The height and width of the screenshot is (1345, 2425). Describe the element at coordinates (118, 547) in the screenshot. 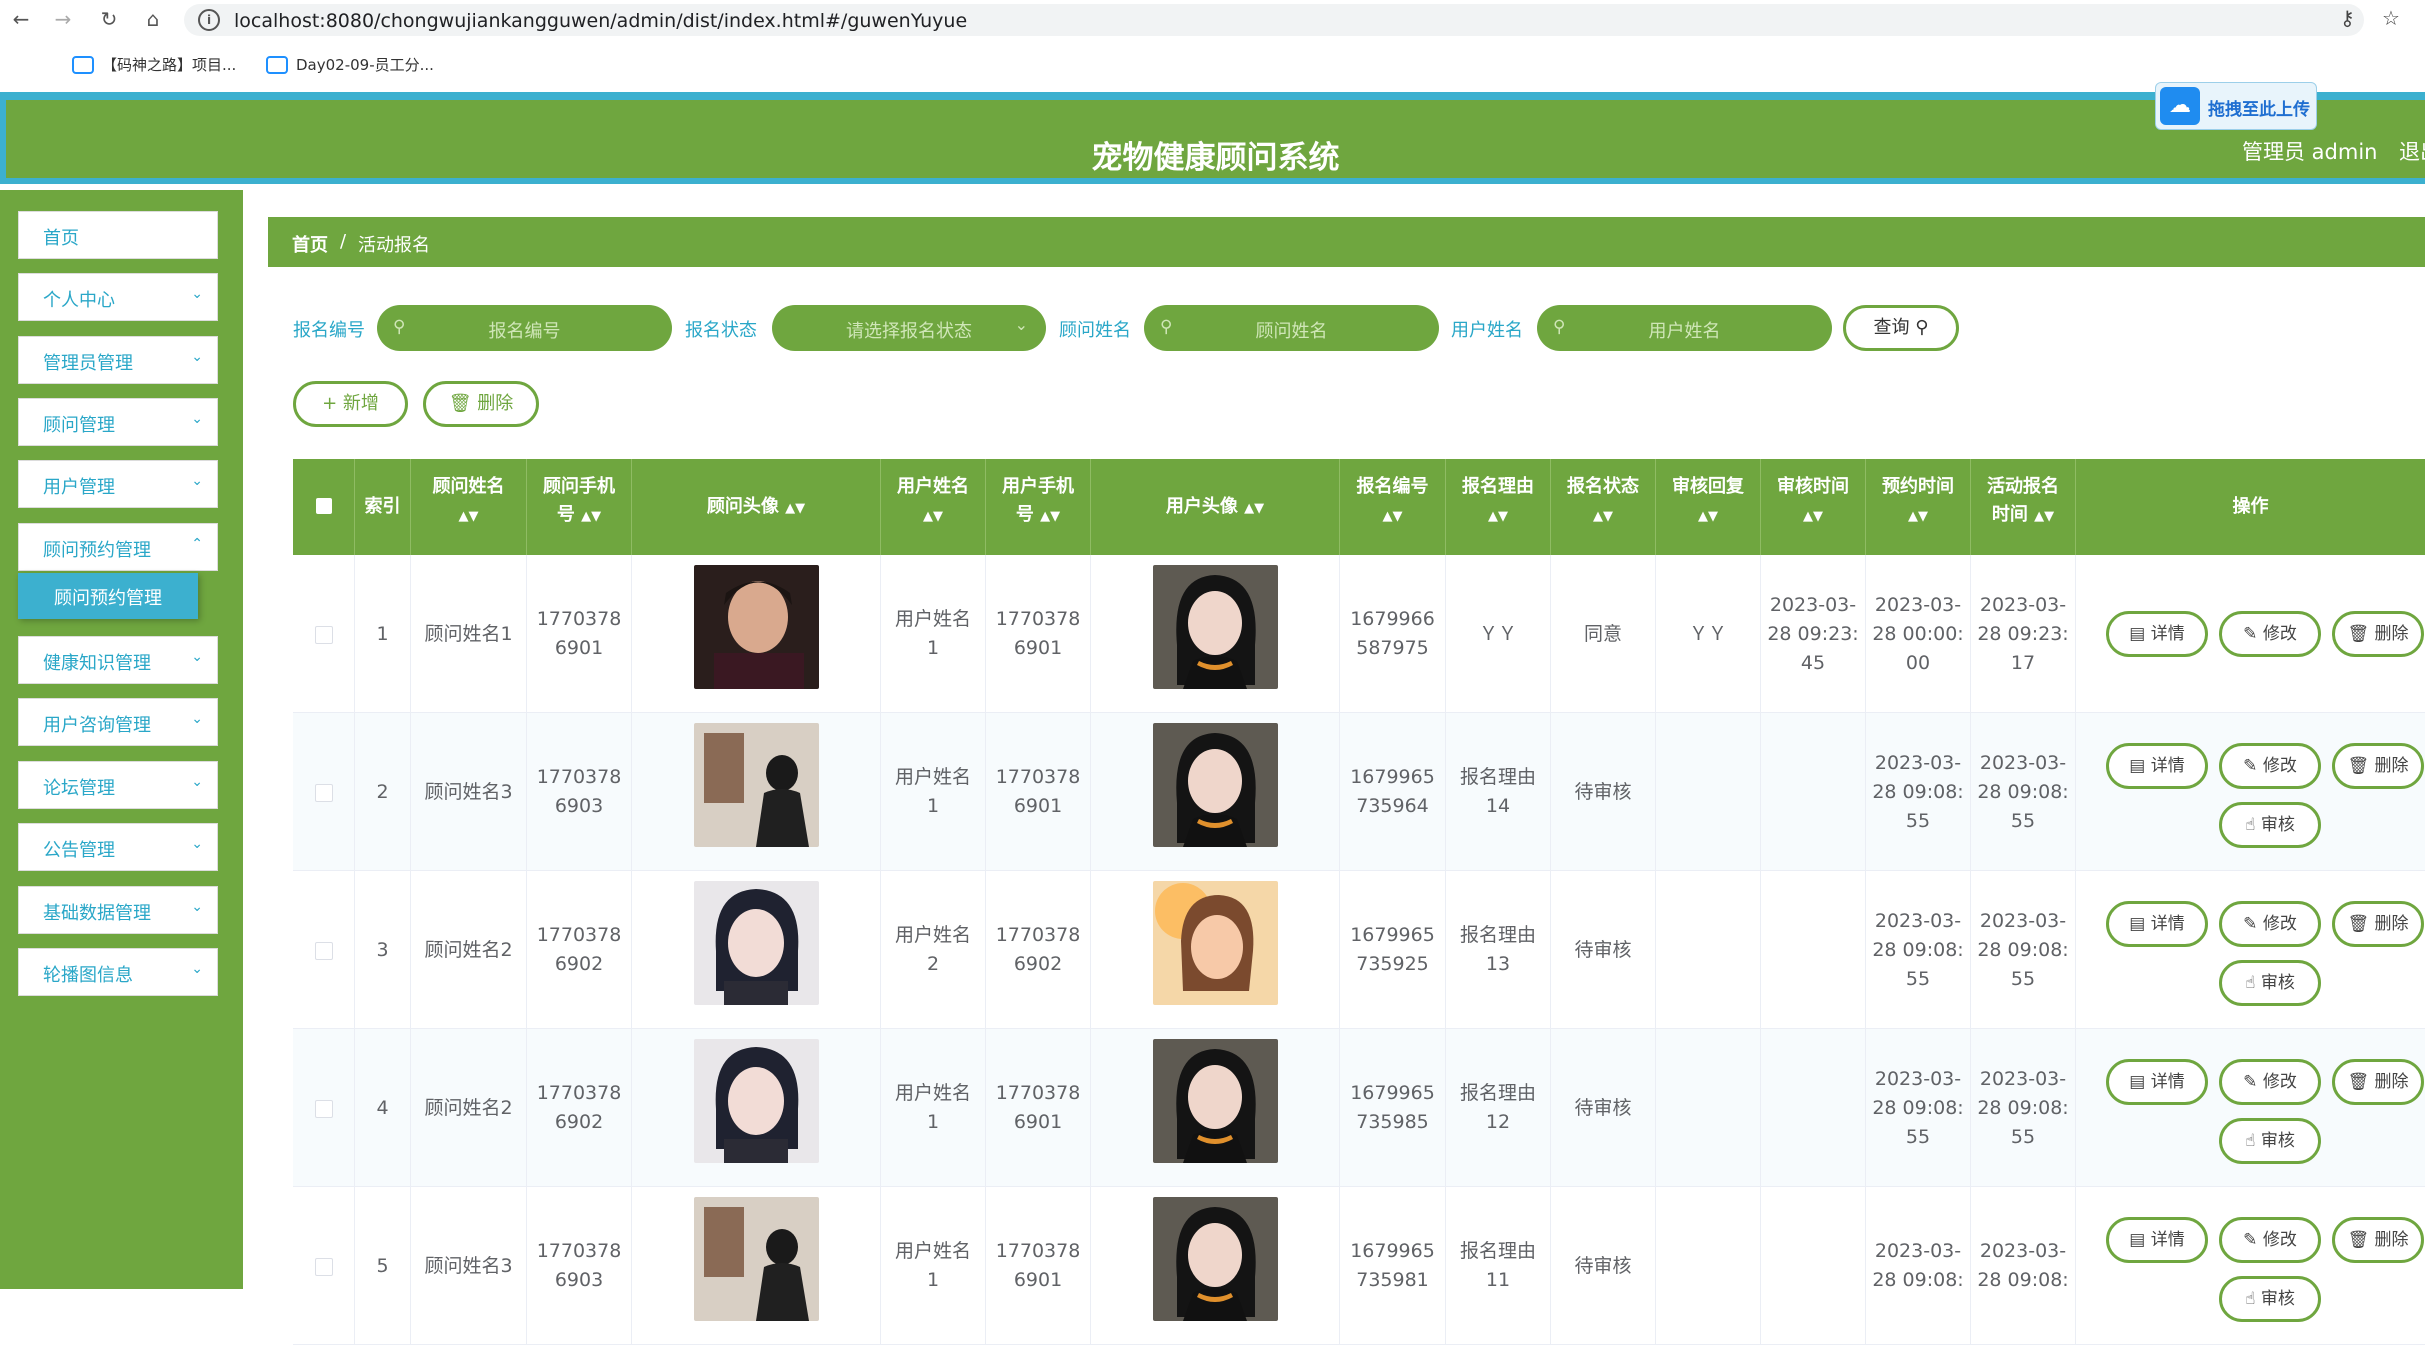

I see `sidebar-item: 顾问预约管理 ⌃` at that location.